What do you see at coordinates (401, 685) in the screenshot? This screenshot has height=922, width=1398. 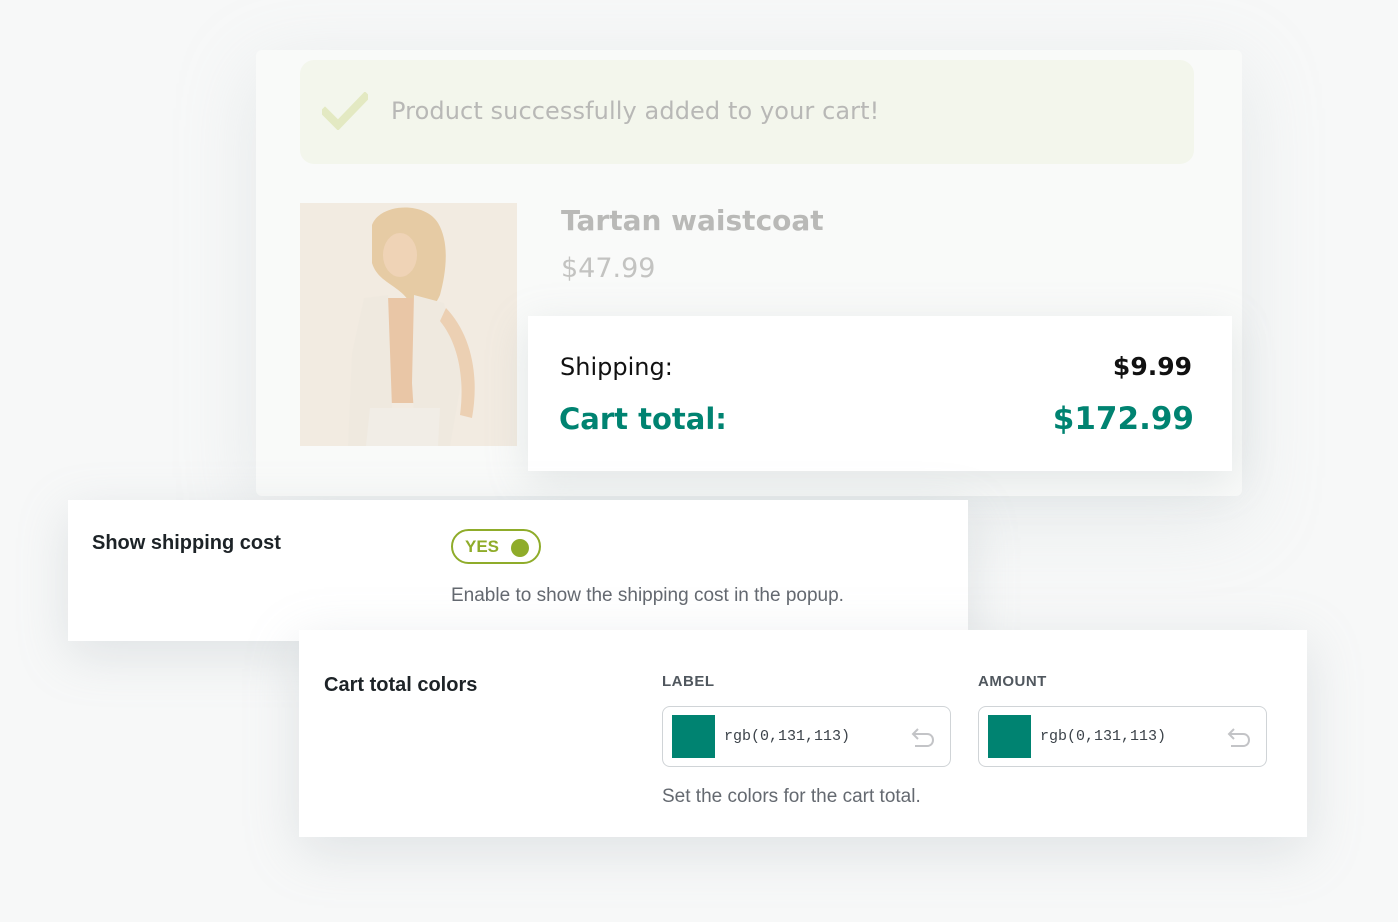 I see `setting-title: Cart total colors` at bounding box center [401, 685].